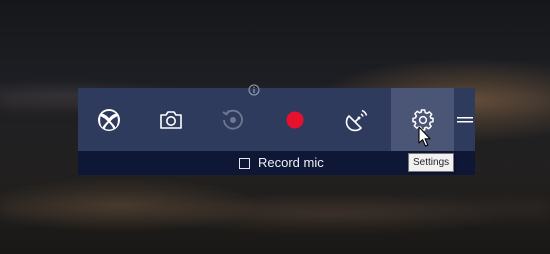  I want to click on record-that-icon, so click(232, 119).